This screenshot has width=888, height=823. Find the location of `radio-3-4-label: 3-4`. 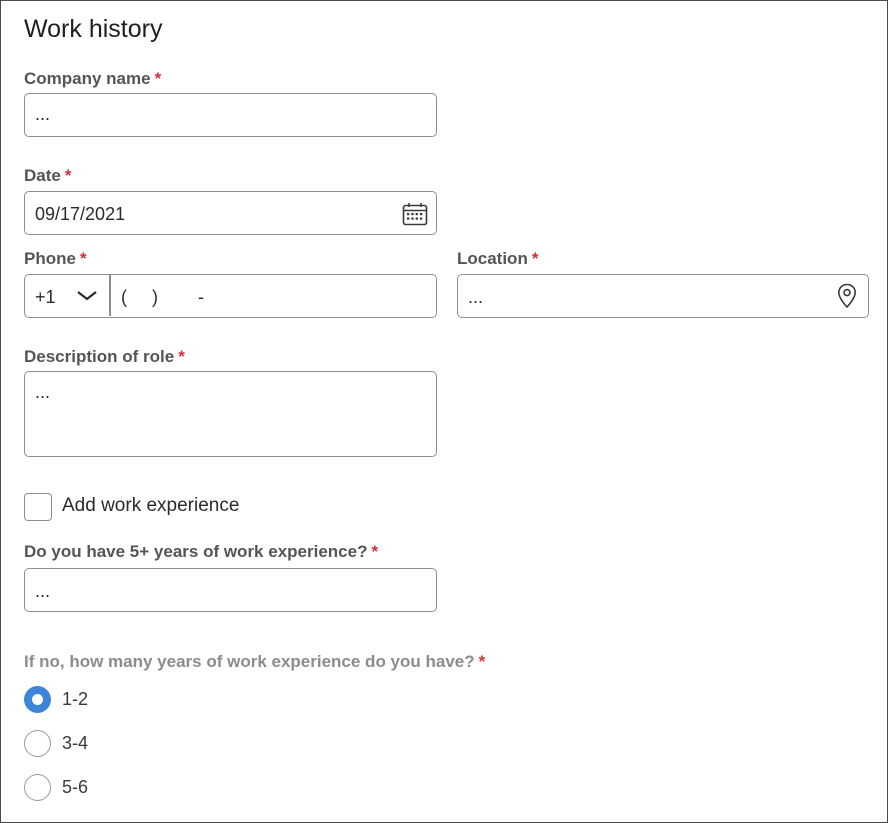

radio-3-4-label: 3-4 is located at coordinates (75, 743).